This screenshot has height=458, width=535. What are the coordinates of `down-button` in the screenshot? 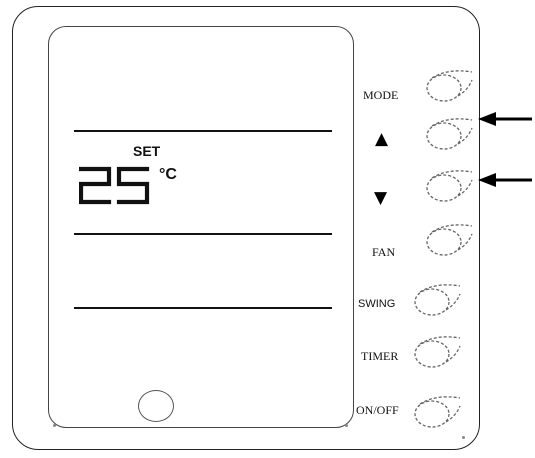 It's located at (446, 186).